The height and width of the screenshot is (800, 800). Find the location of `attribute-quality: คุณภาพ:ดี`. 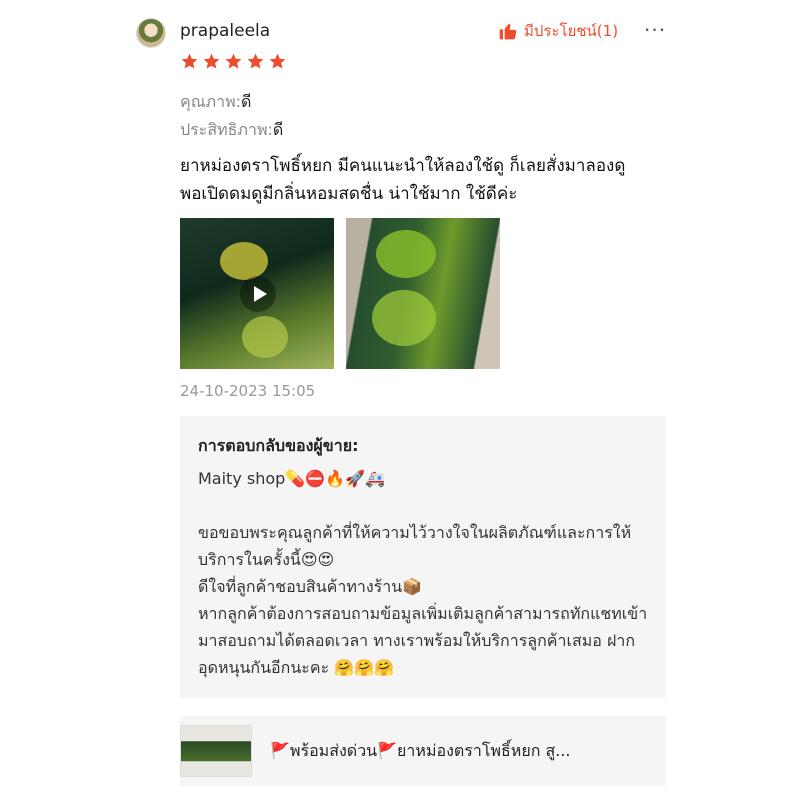

attribute-quality: คุณภาพ:ดี is located at coordinates (215, 102).